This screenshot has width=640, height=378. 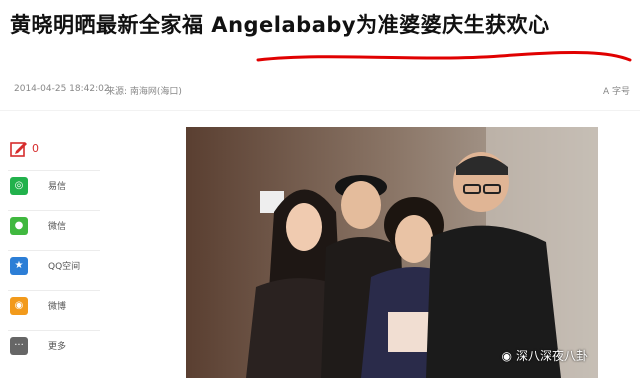 I want to click on edit-icon, so click(x=18, y=149).